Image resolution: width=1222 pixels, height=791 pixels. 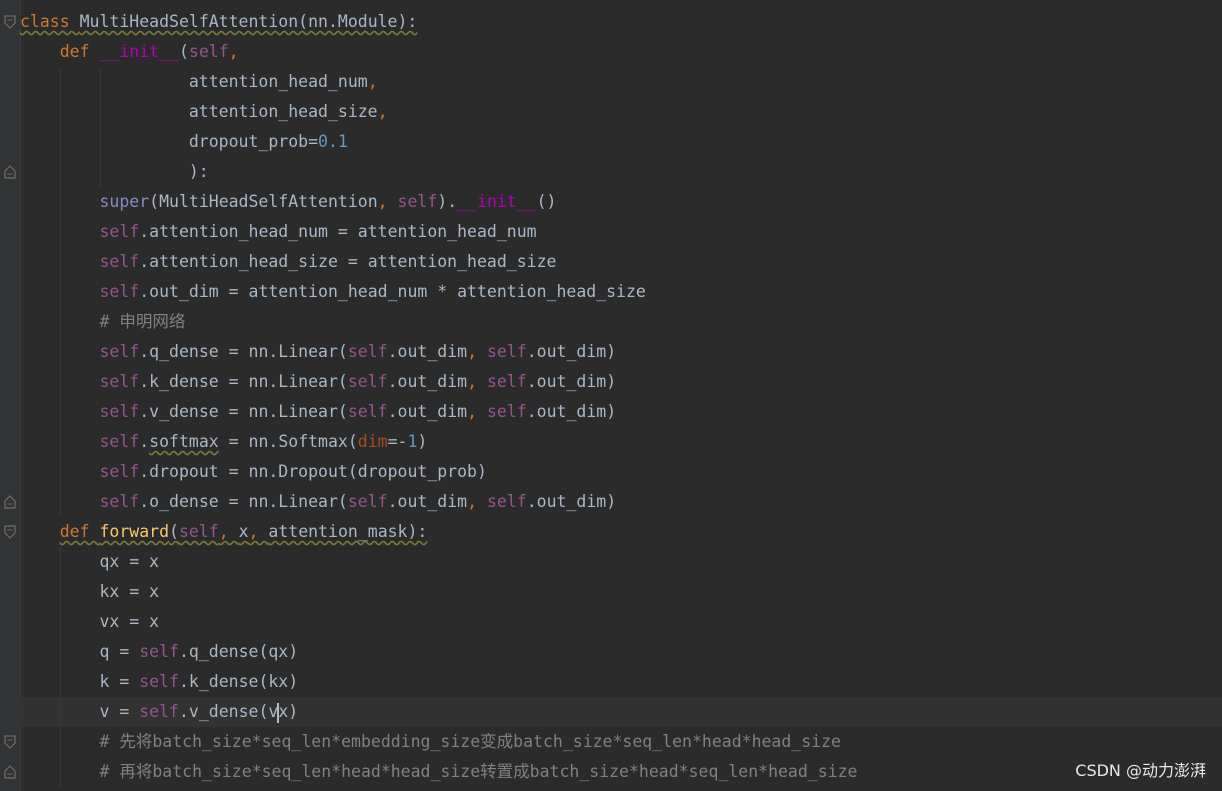 What do you see at coordinates (621, 52) in the screenshot?
I see `code-line: def __init__(self,` at bounding box center [621, 52].